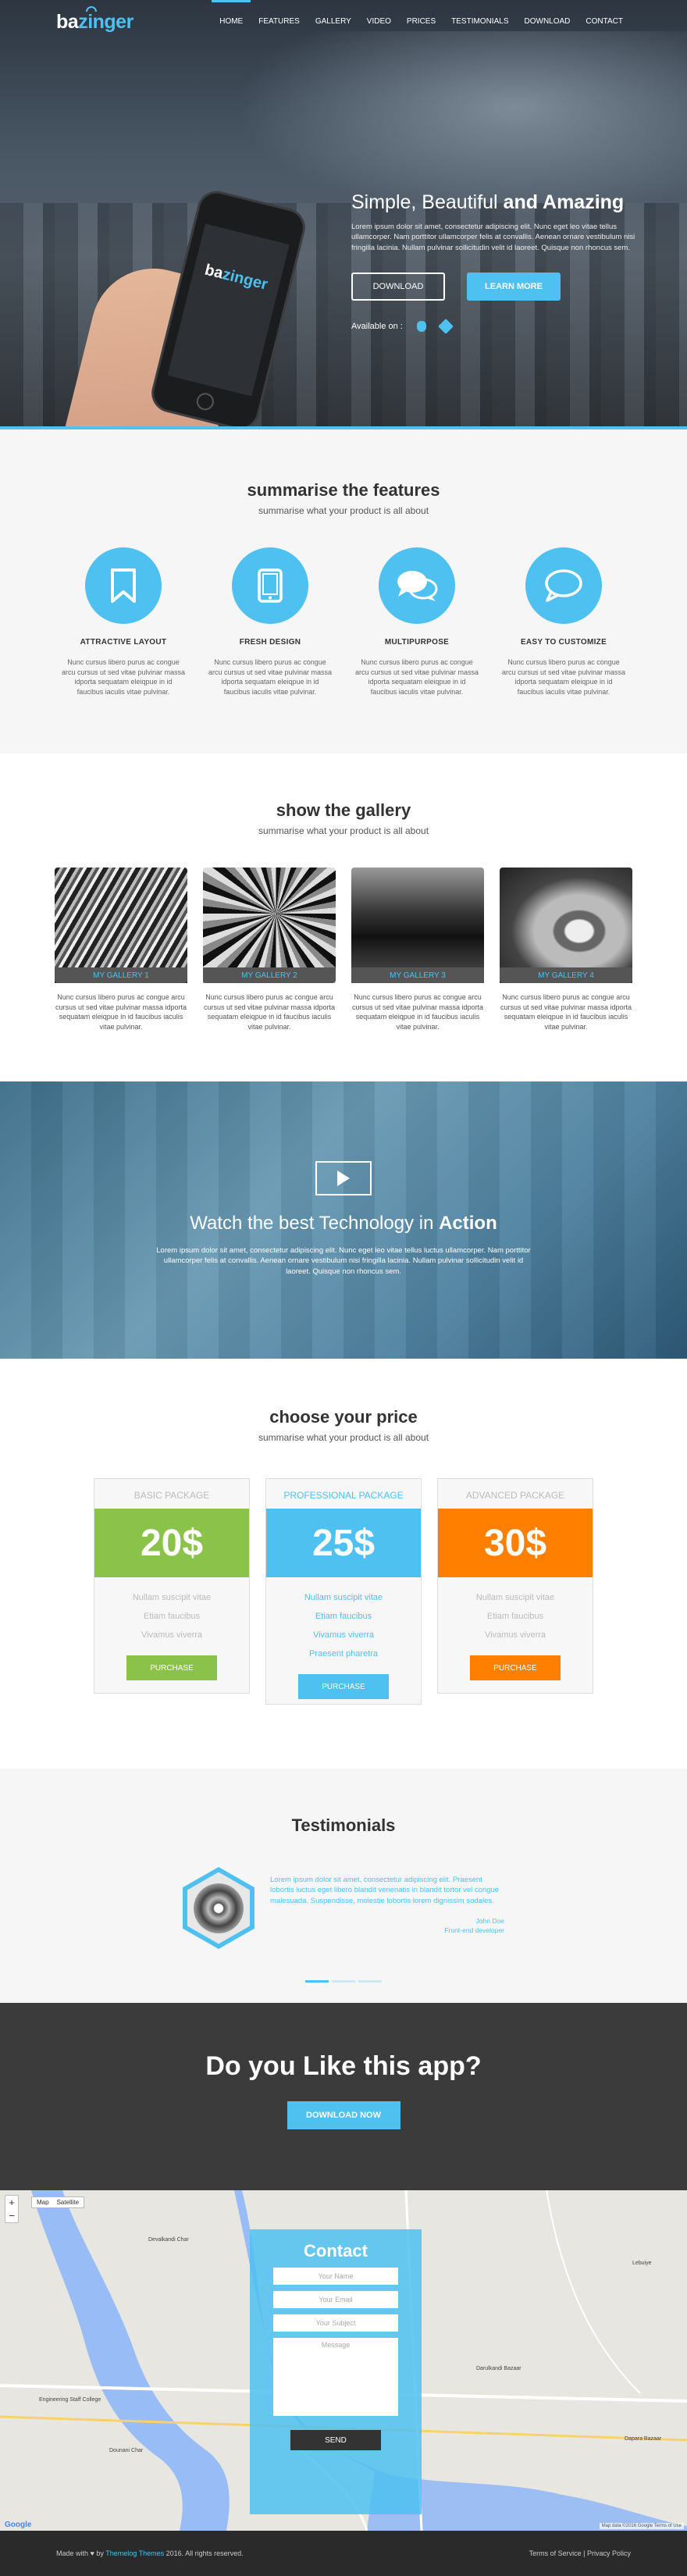 Image resolution: width=687 pixels, height=2576 pixels. I want to click on play-button, so click(343, 1178).